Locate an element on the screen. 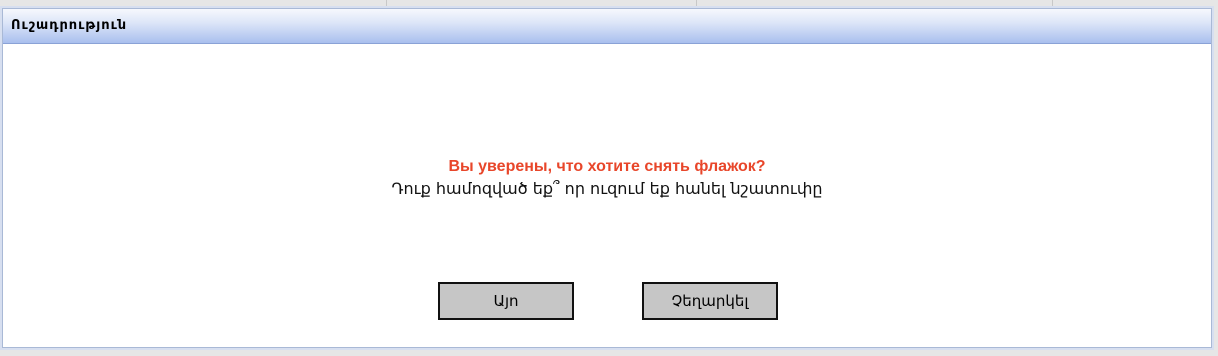  confirm-message-russian: Вы уверены, что хотите снять флажок? is located at coordinates (607, 166).